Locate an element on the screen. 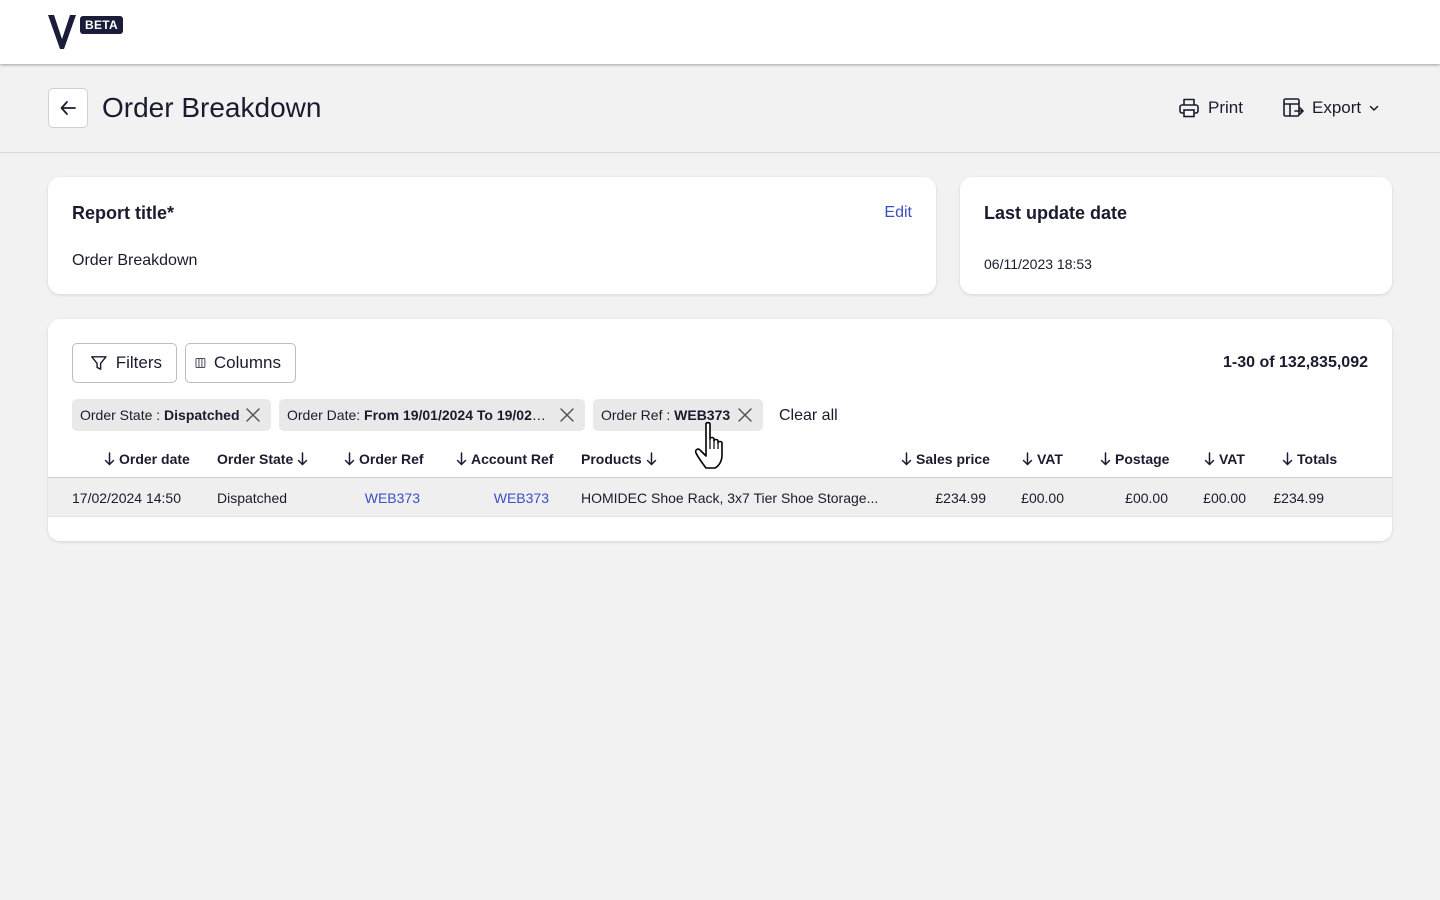  arrow-left-icon is located at coordinates (68, 108).